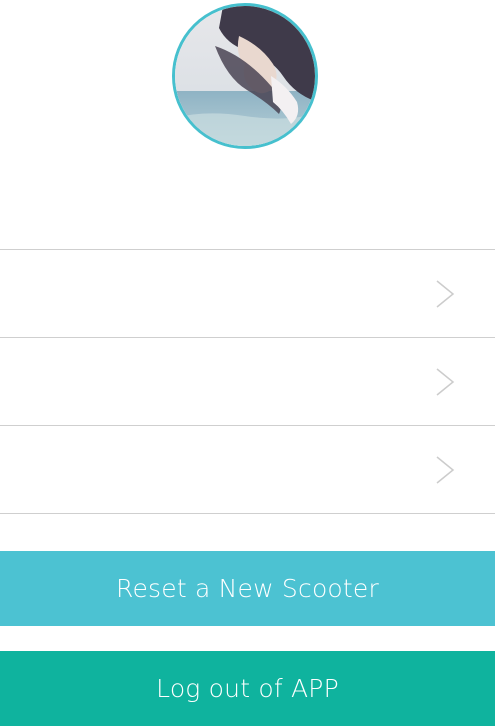  Describe the element at coordinates (247, 513) in the screenshot. I see `menu-divider` at that location.